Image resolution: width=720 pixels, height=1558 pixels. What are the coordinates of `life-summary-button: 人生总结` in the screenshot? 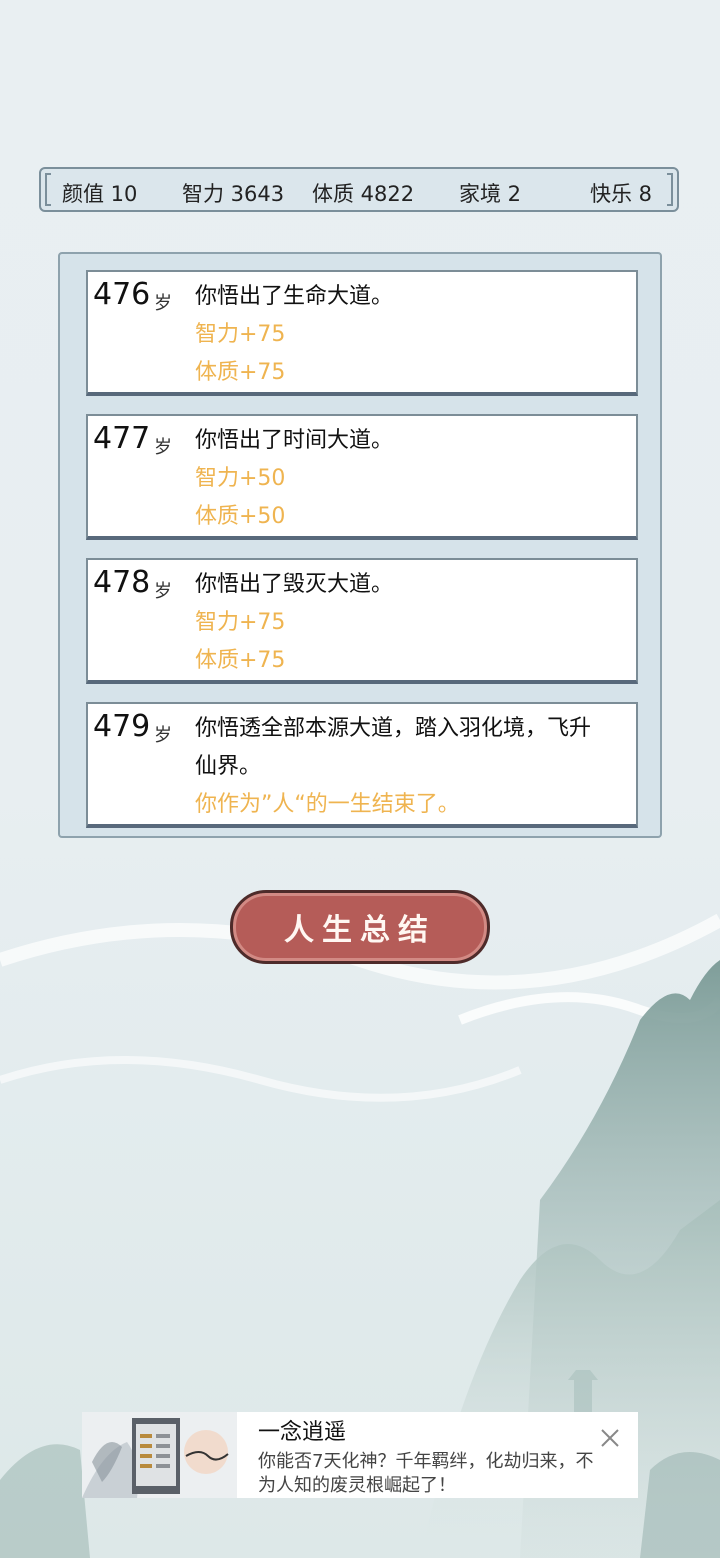 It's located at (360, 927).